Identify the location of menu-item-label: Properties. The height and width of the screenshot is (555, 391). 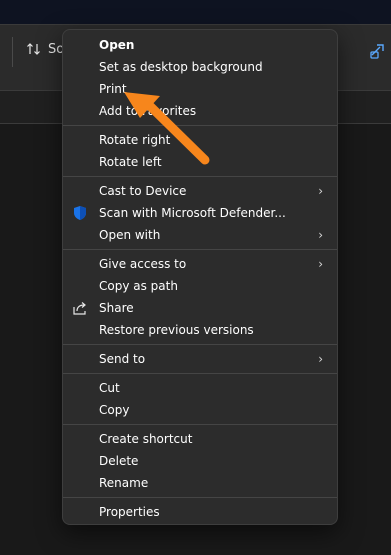
(129, 512).